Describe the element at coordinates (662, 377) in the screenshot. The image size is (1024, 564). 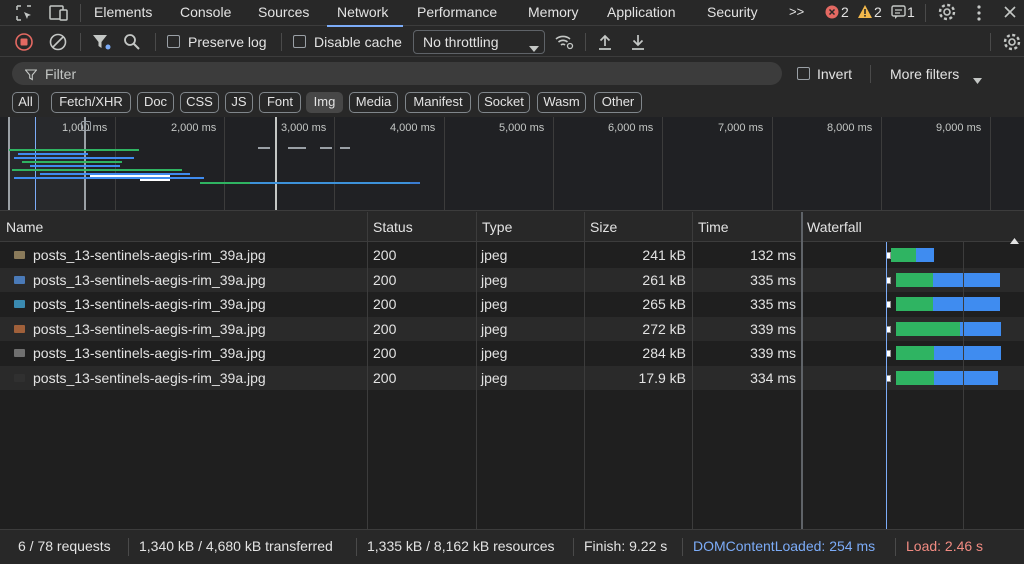
I see `request-size: 17.9 kB` at that location.